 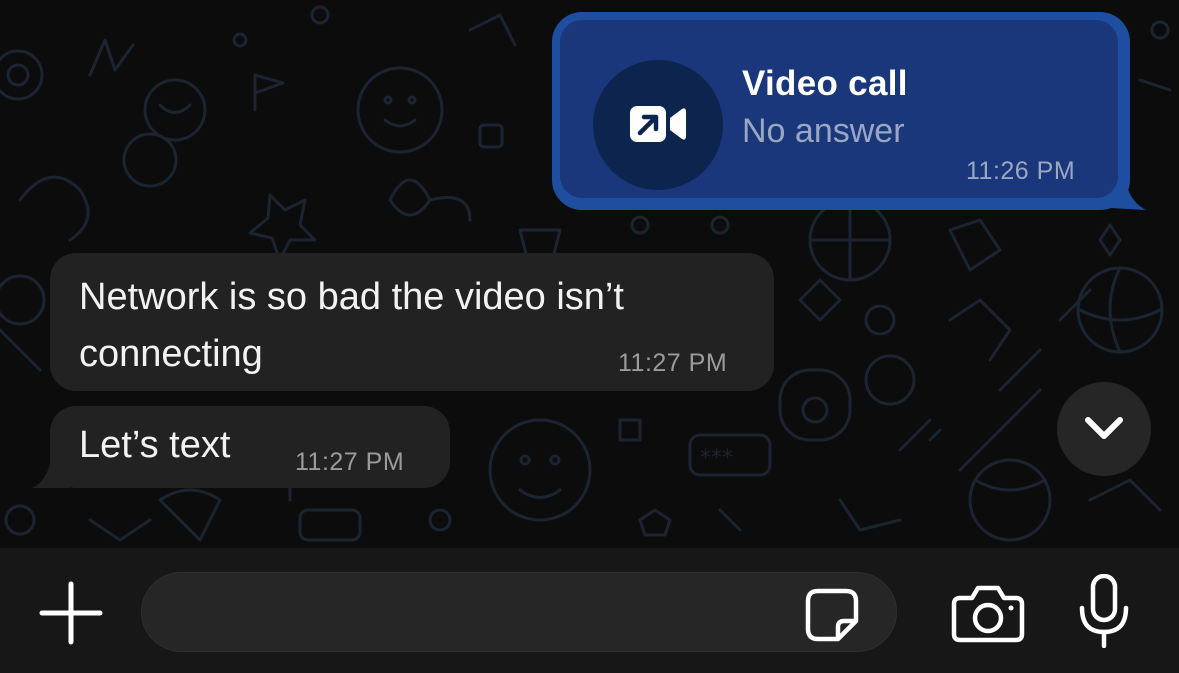 I want to click on video-call-message: Video call No answer 11:26 PM, so click(x=841, y=111).